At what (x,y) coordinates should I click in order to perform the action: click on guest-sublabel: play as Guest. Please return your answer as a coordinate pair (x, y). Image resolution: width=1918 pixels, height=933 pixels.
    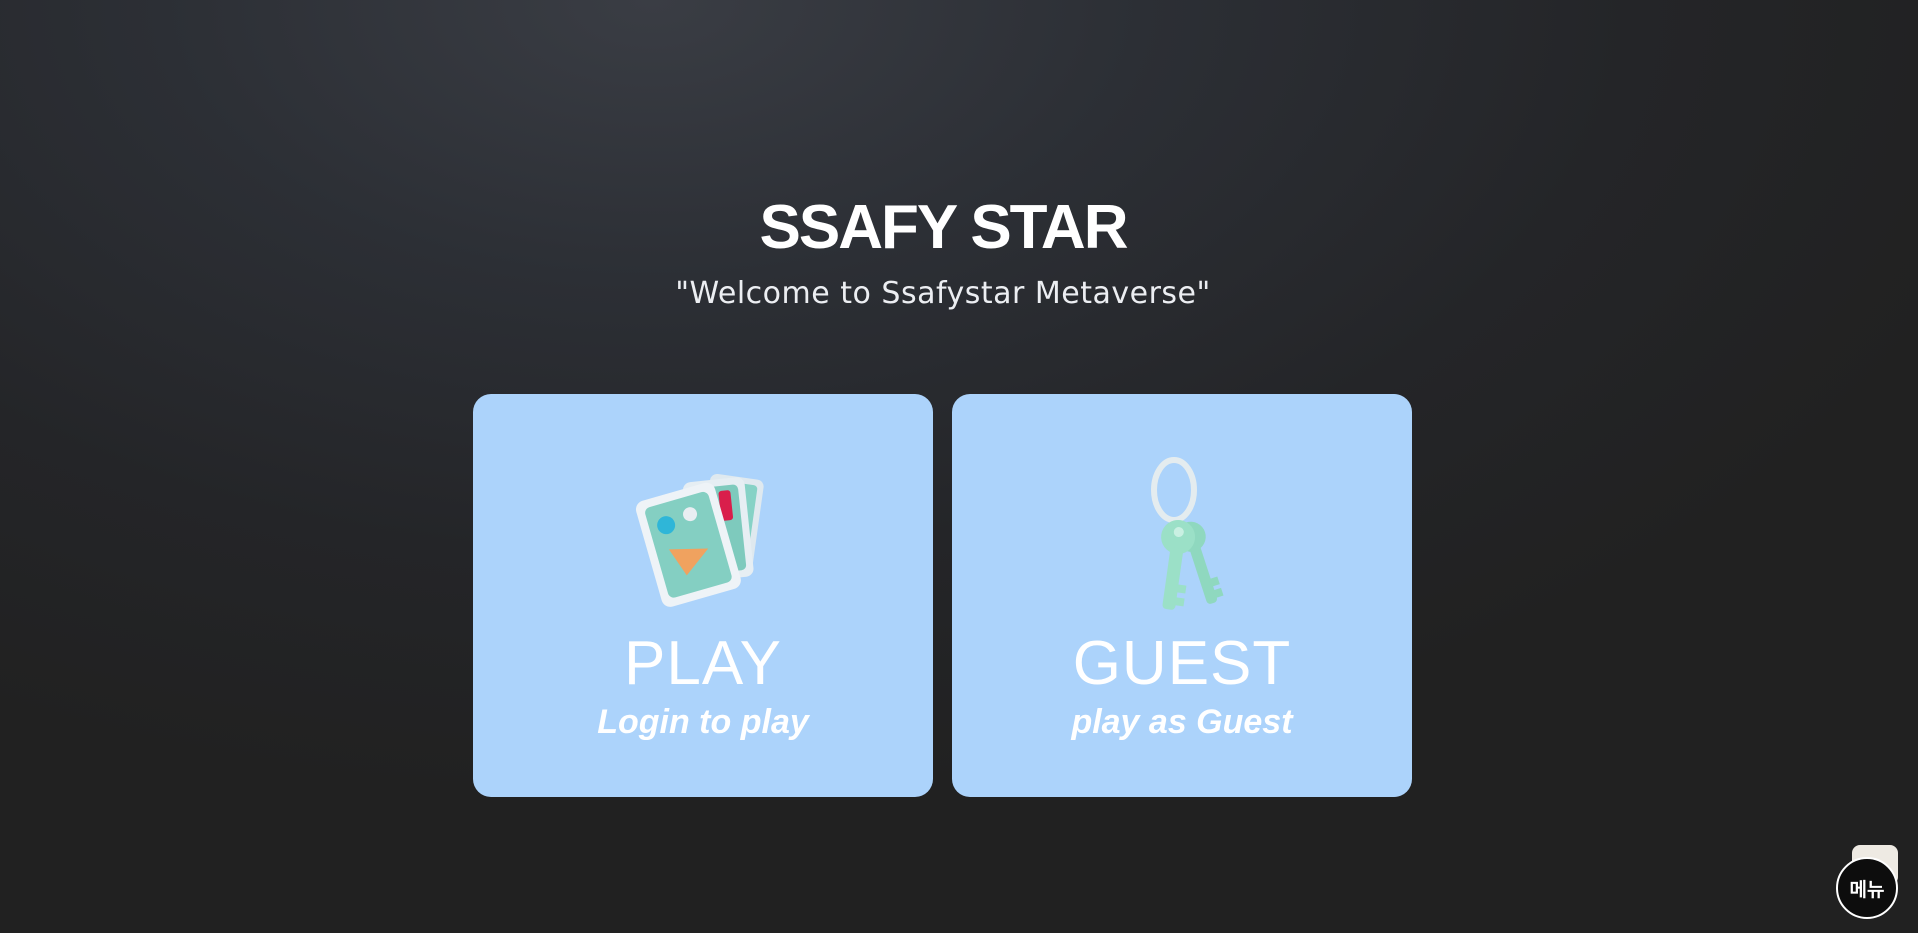
    Looking at the image, I should click on (1182, 722).